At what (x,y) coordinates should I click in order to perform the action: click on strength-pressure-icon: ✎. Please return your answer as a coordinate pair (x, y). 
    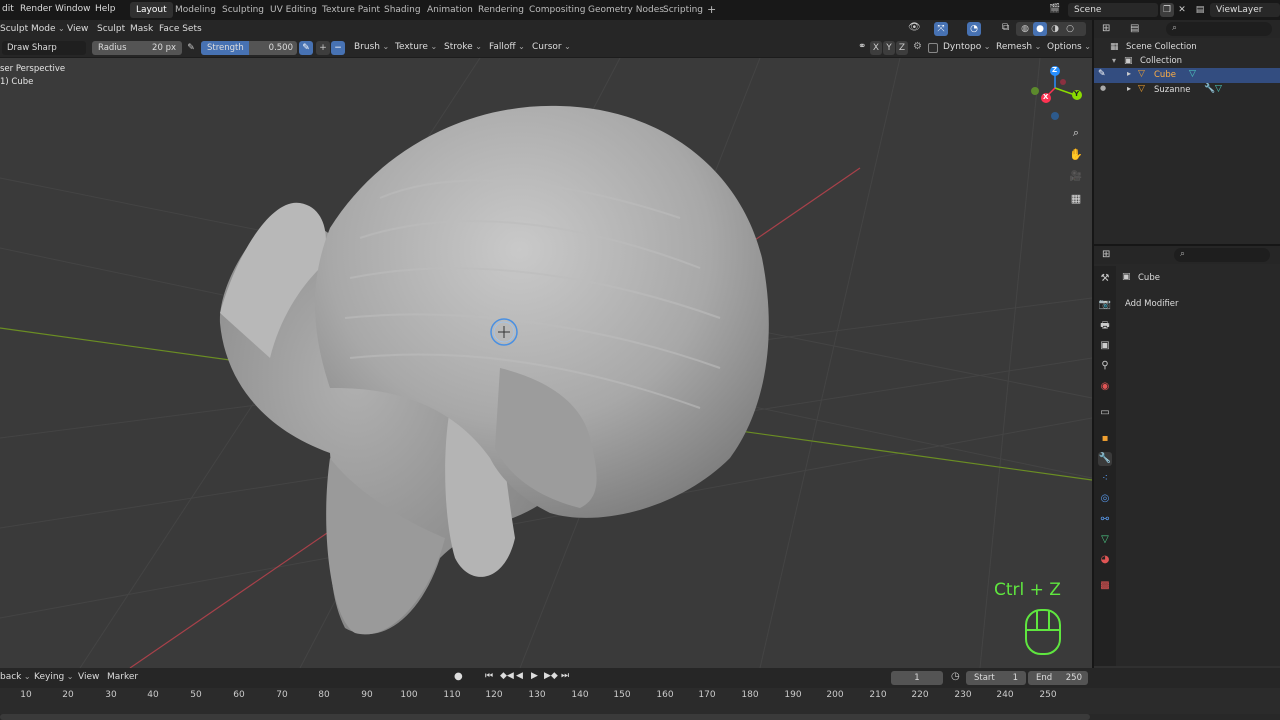
    Looking at the image, I should click on (306, 48).